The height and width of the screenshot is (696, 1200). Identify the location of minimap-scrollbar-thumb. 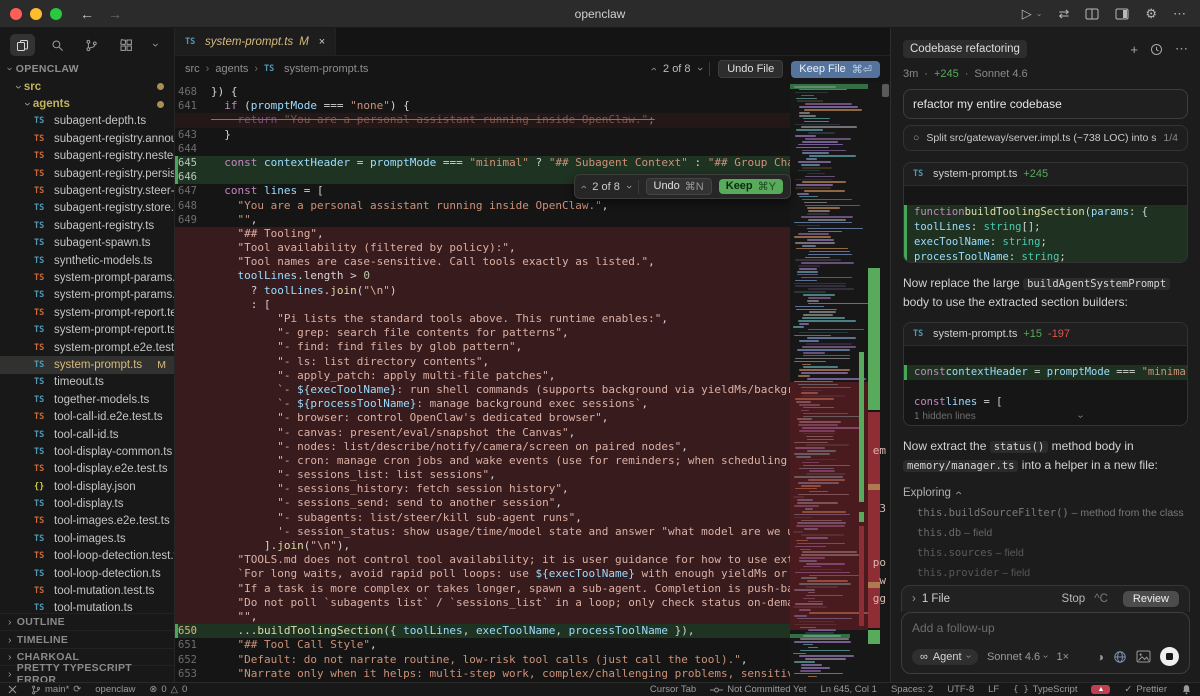
(885, 90).